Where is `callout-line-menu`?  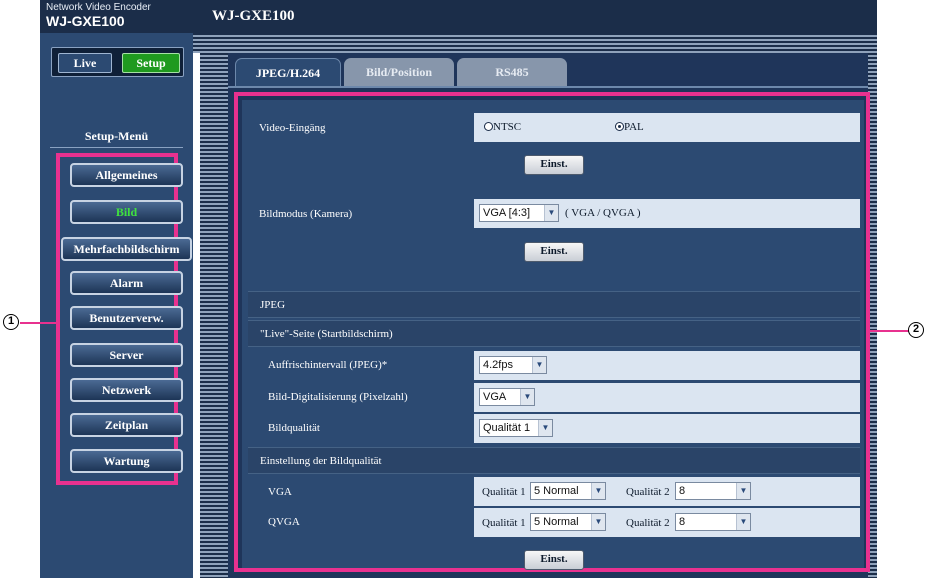 callout-line-menu is located at coordinates (38, 323).